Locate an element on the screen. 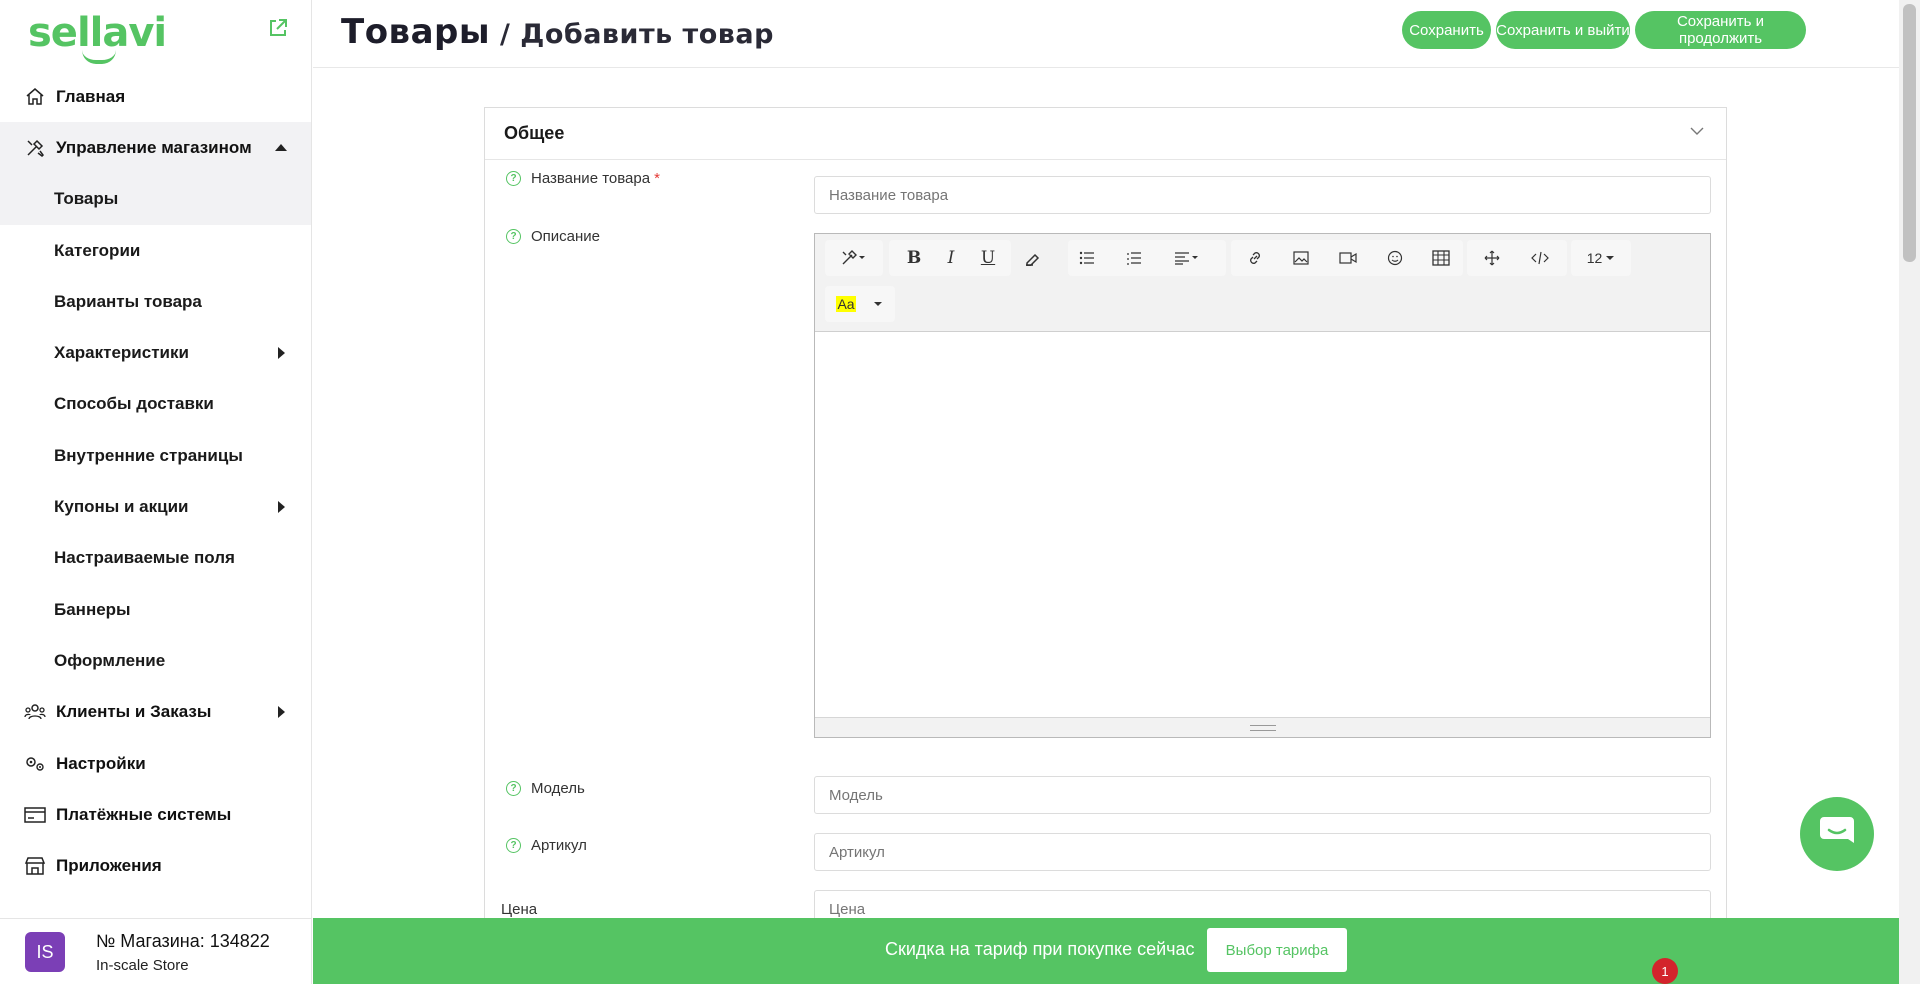  table-icon is located at coordinates (1441, 258).